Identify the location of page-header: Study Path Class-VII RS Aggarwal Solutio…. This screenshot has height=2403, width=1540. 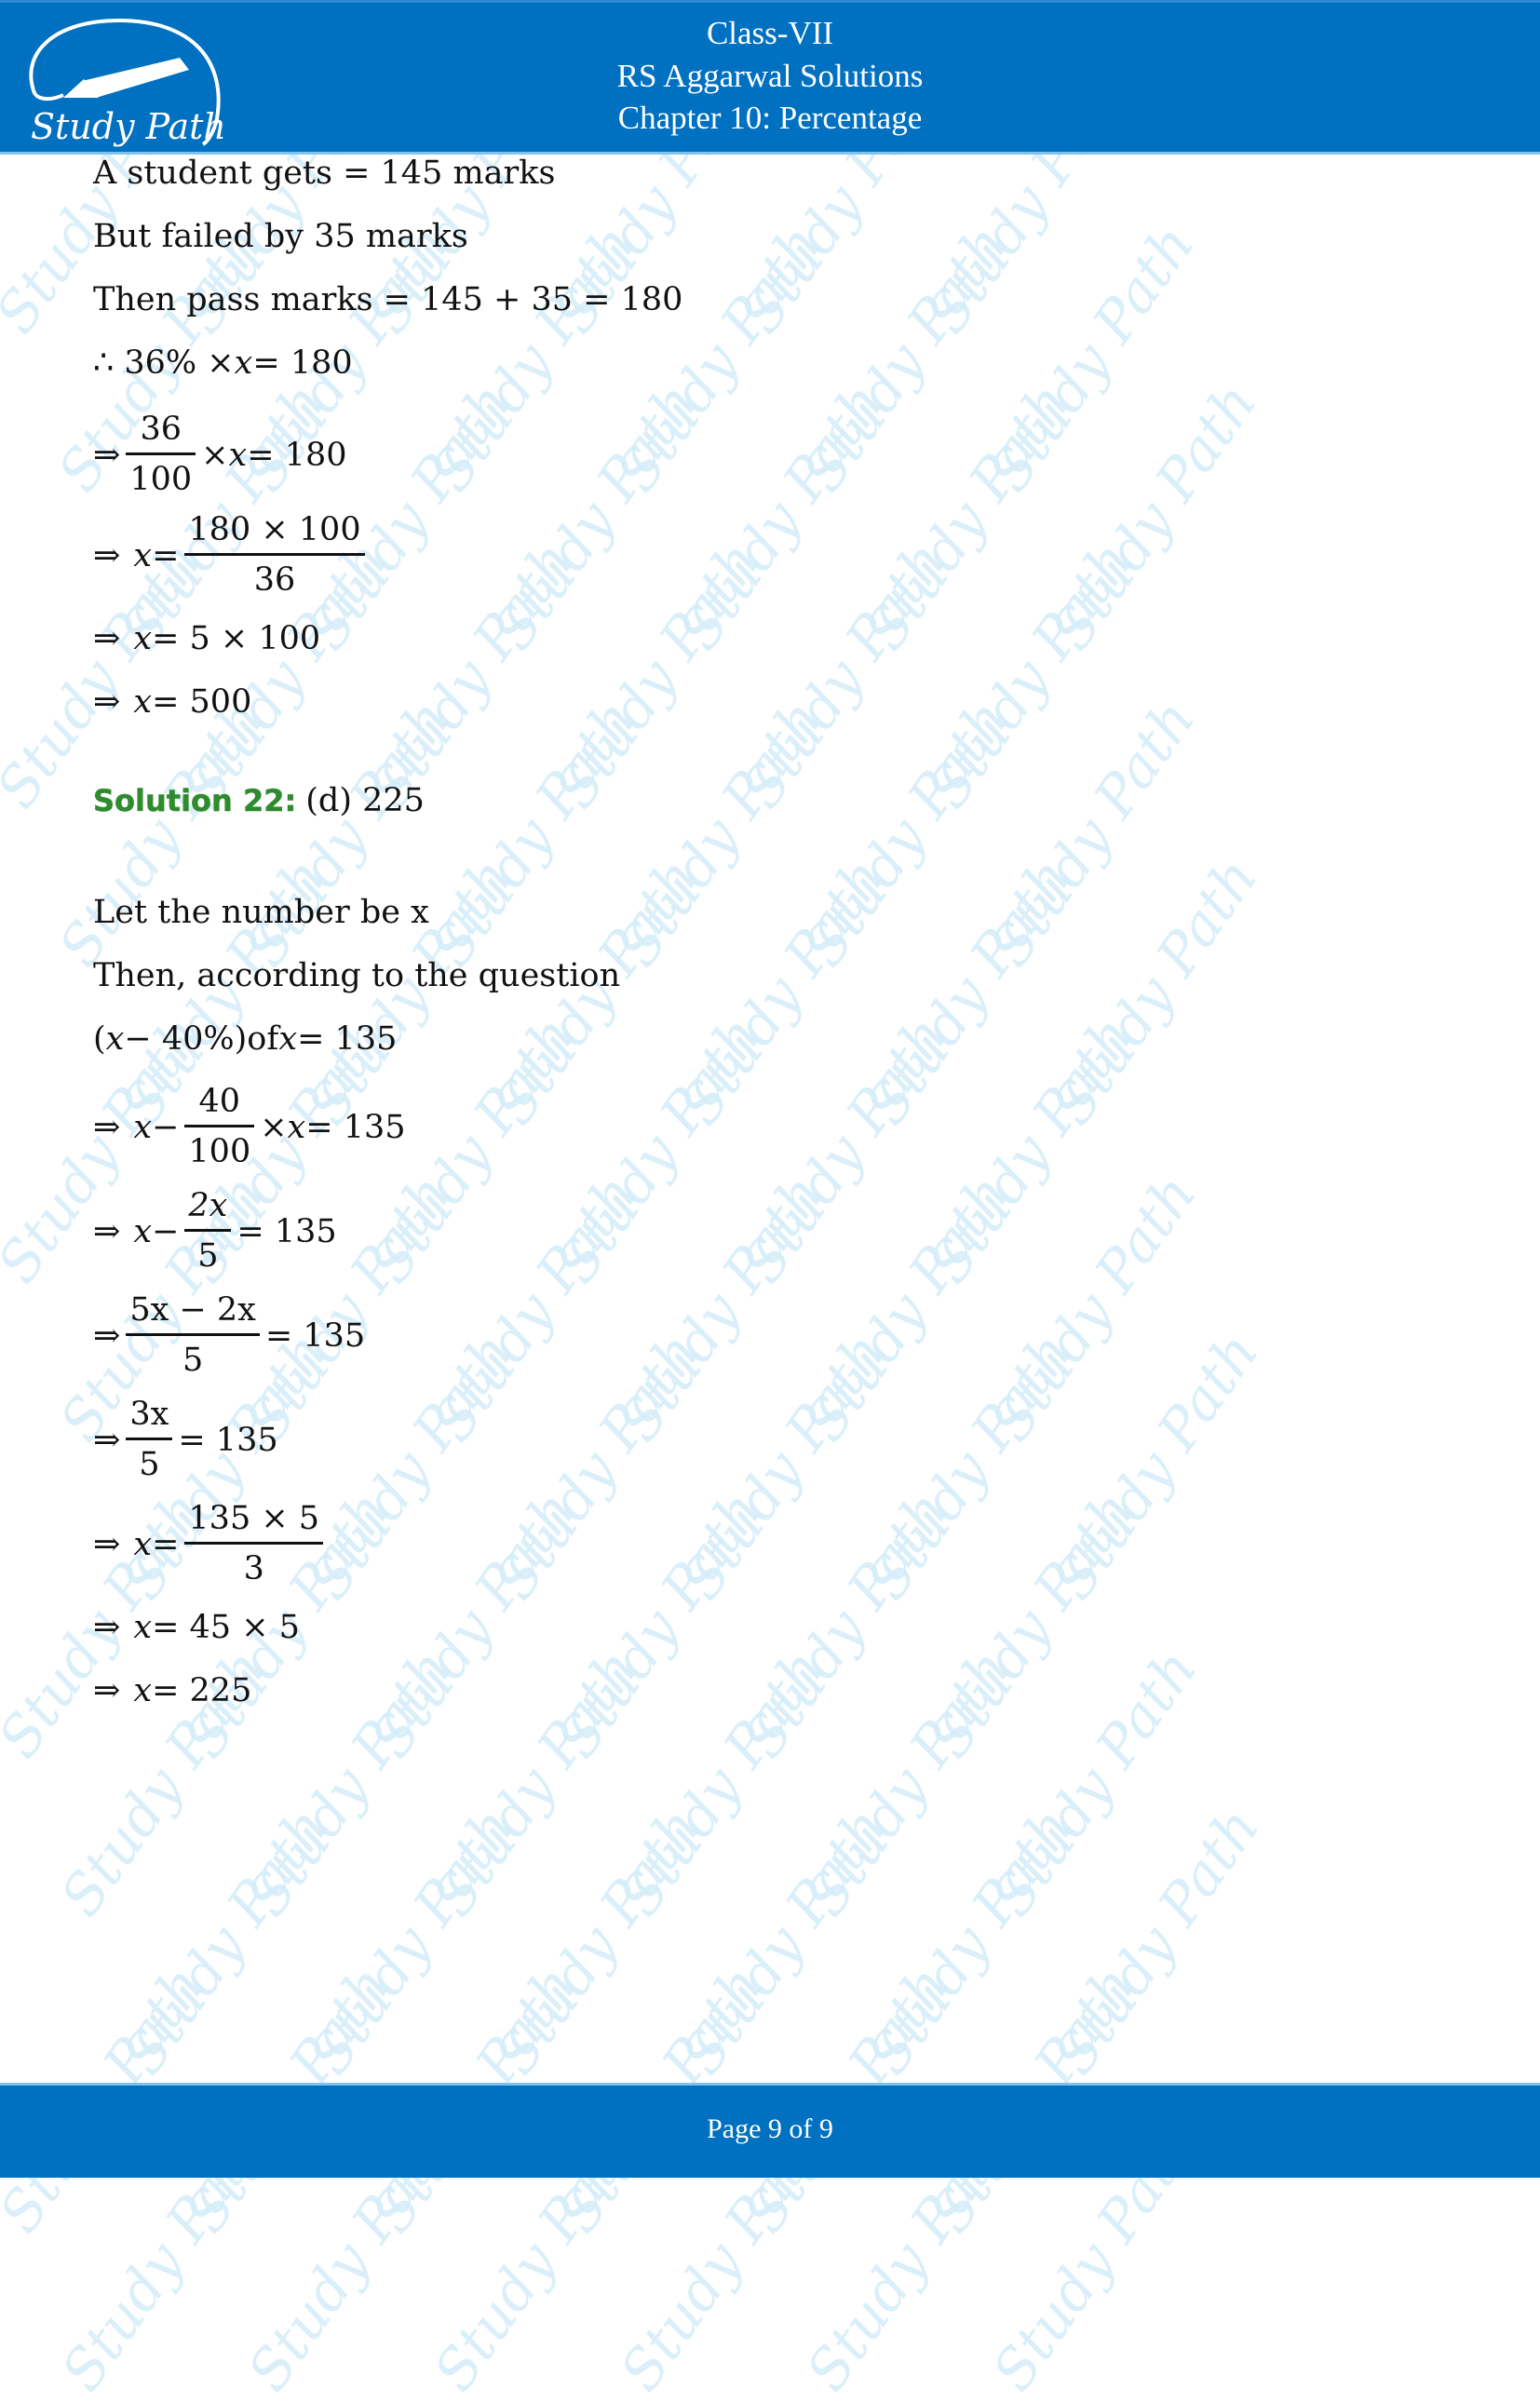
(770, 76).